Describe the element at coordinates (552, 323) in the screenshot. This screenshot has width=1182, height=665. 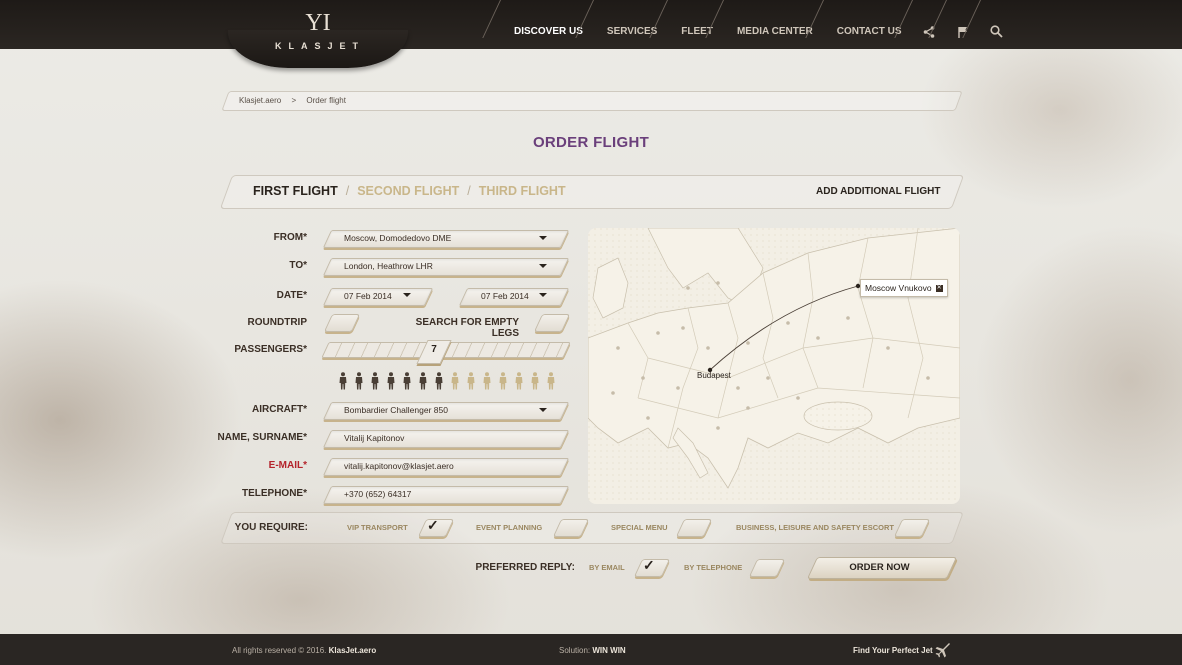
I see `empty-legs-checkbox` at that location.